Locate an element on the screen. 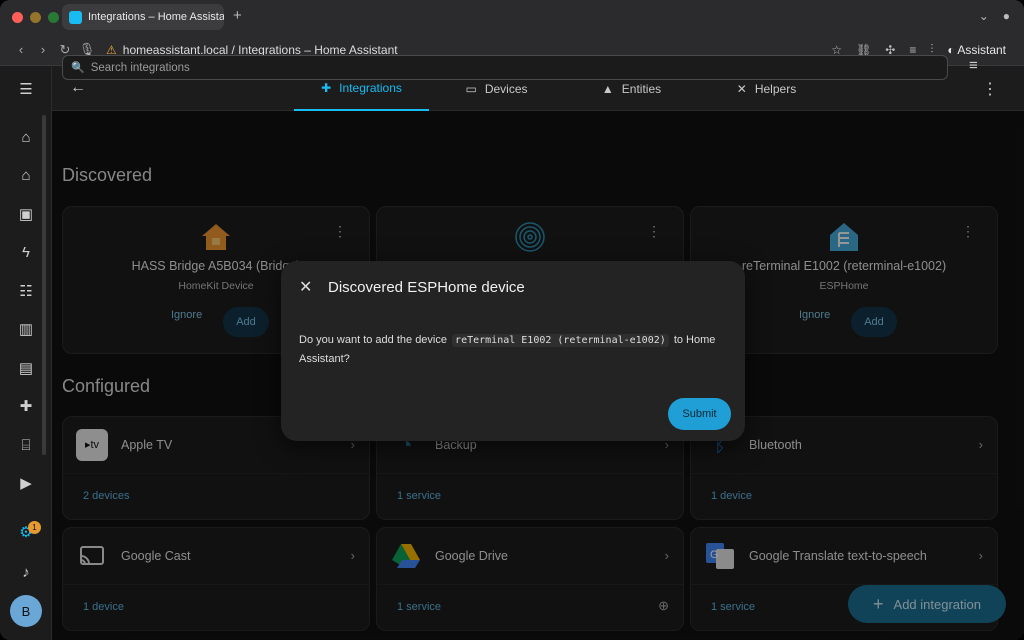 The image size is (1024, 640). home-assistant-favicon-icon is located at coordinates (75, 17).